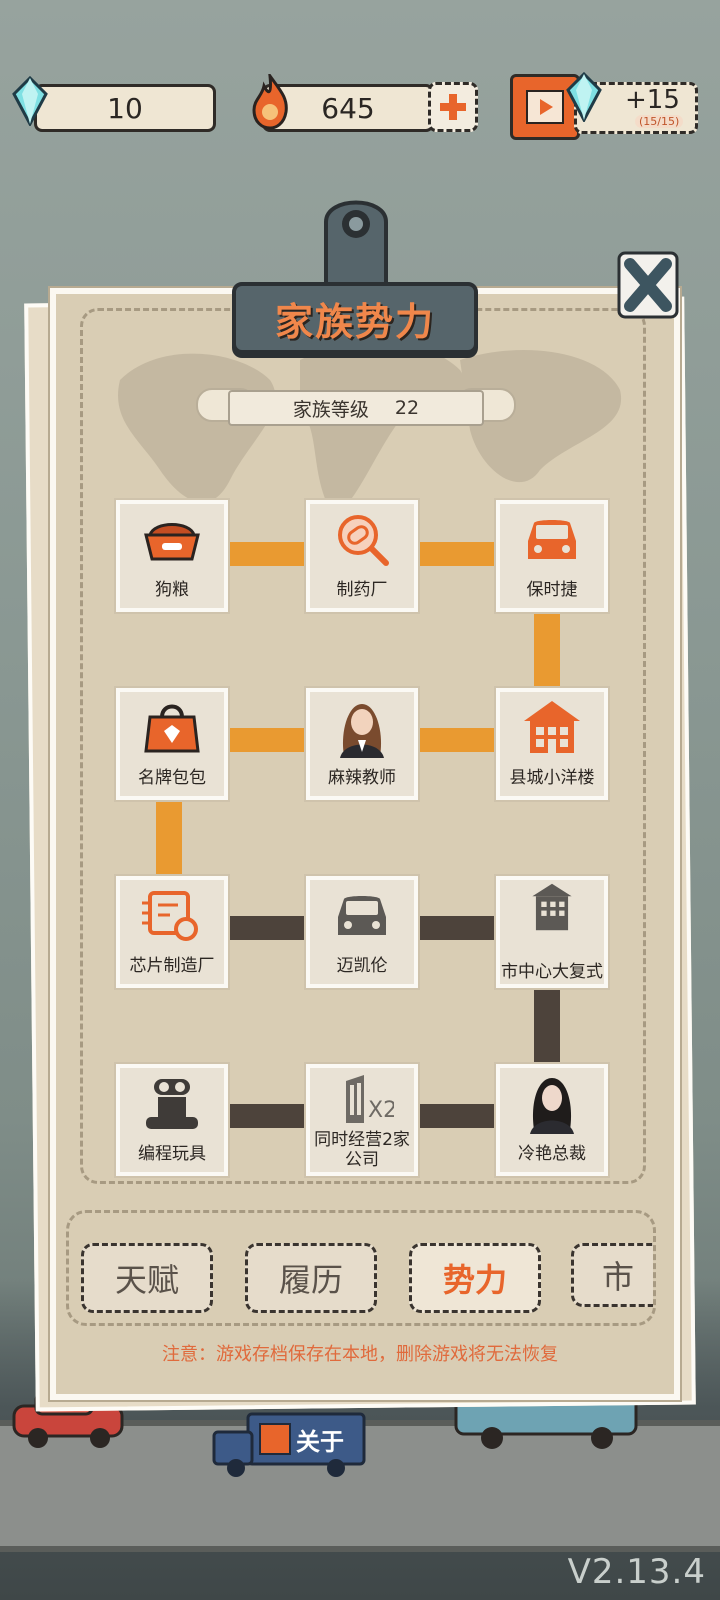 Image resolution: width=720 pixels, height=1600 pixels. I want to click on play-icon, so click(545, 107).